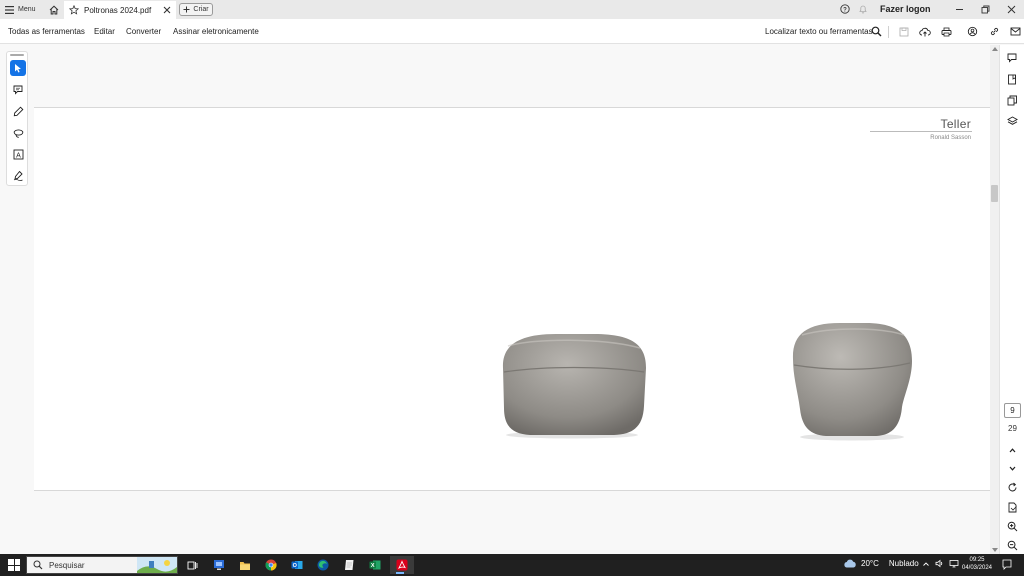  I want to click on page-subtitle: Ronald Sasson, so click(950, 138).